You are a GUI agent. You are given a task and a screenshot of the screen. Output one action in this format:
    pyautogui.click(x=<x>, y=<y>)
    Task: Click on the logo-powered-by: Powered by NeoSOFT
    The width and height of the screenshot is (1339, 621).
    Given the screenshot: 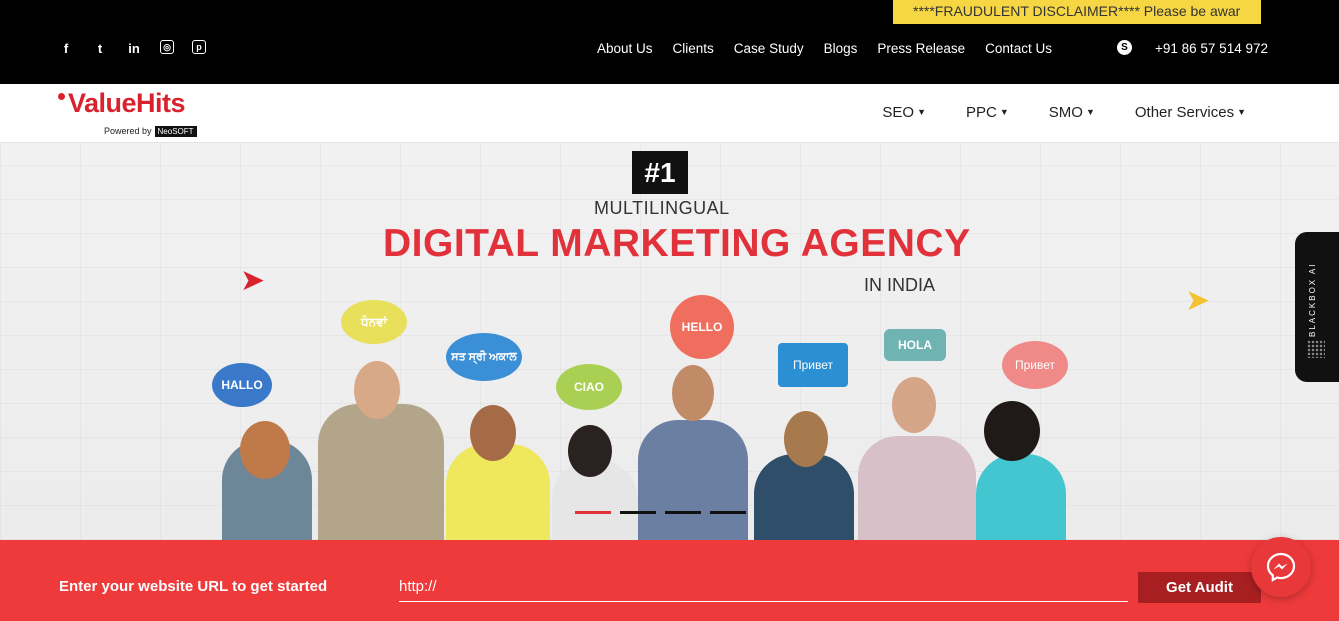 What is the action you would take?
    pyautogui.click(x=150, y=131)
    